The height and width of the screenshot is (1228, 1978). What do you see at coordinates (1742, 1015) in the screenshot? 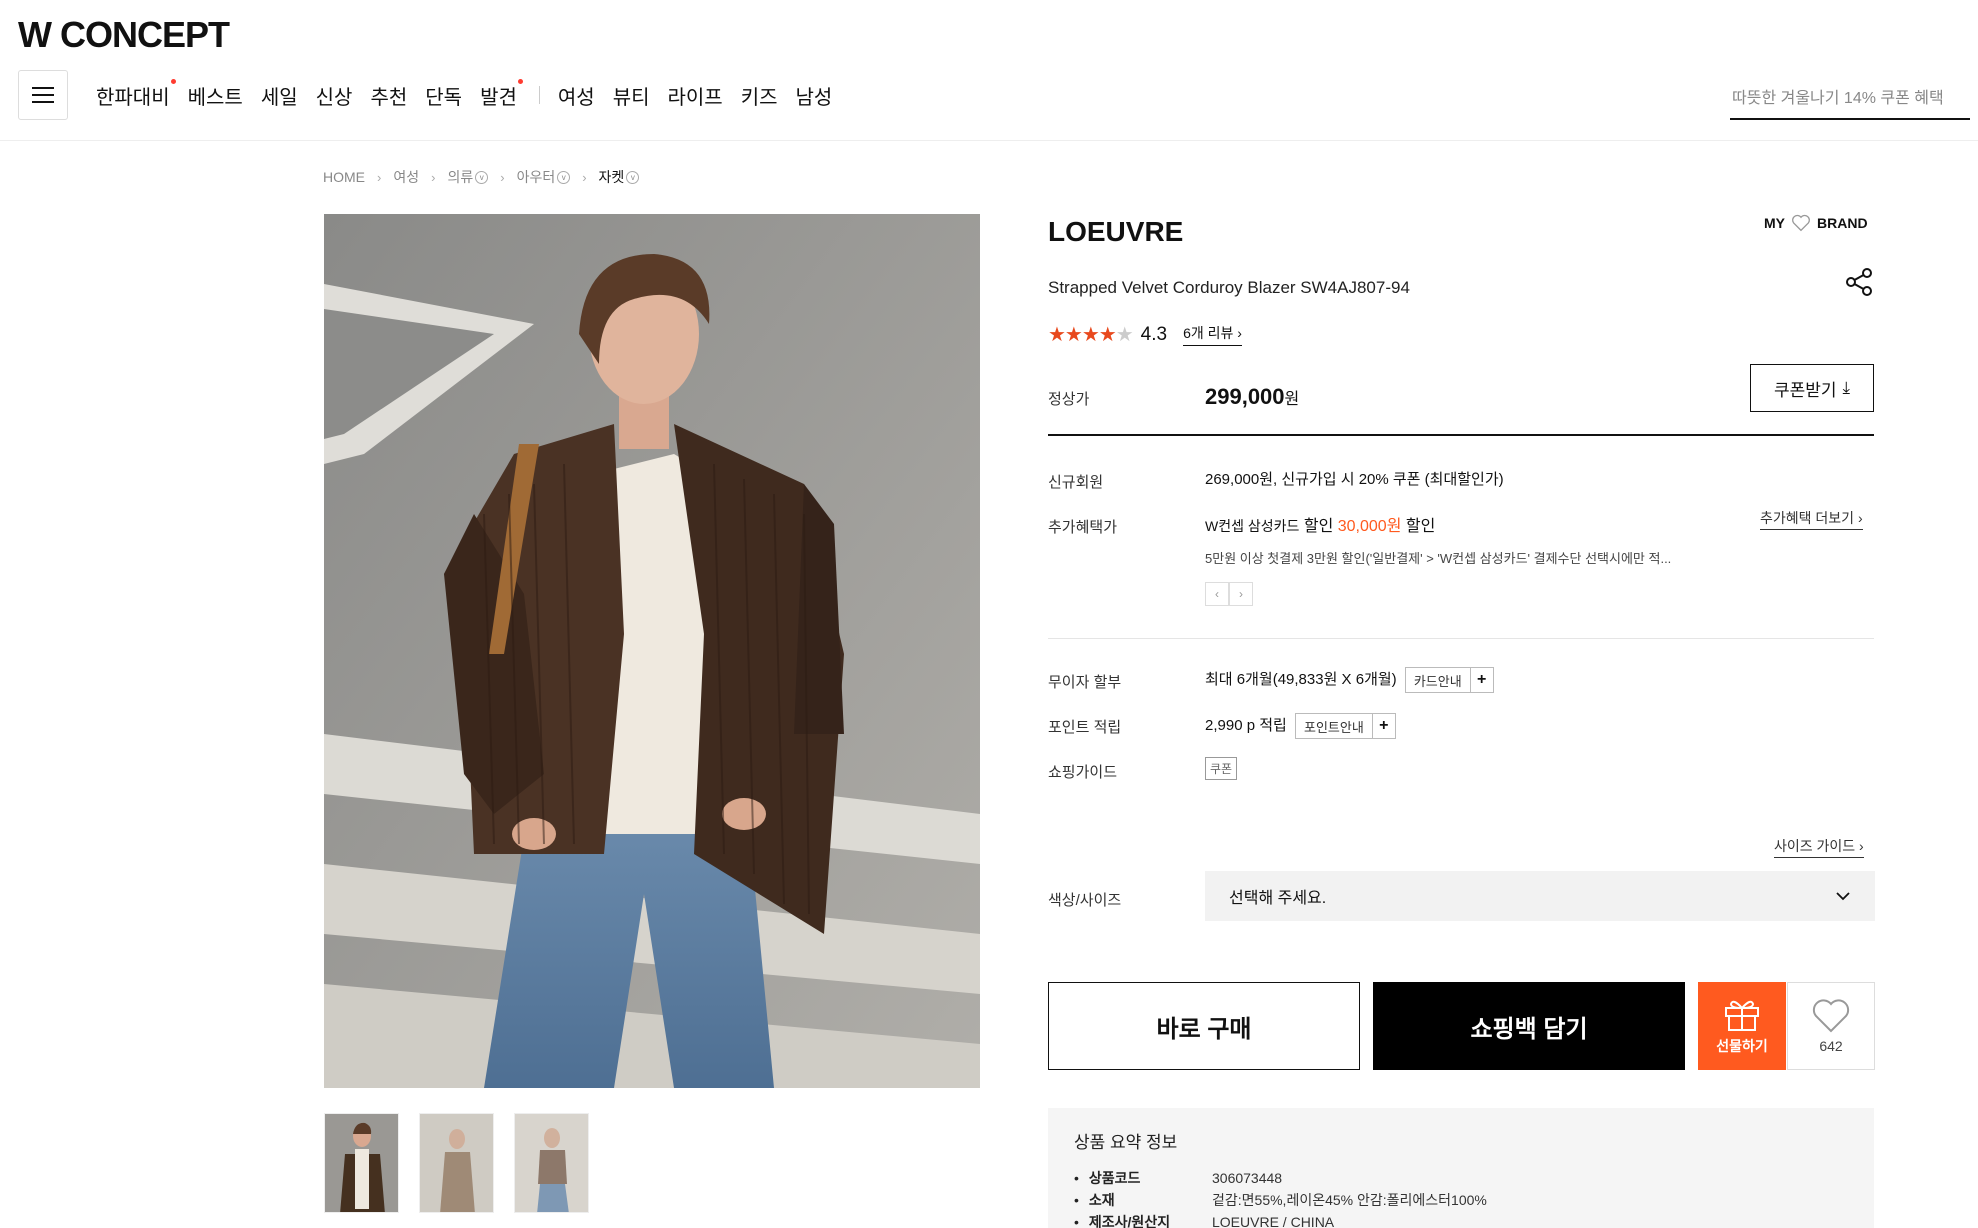
I see `gift-icon` at bounding box center [1742, 1015].